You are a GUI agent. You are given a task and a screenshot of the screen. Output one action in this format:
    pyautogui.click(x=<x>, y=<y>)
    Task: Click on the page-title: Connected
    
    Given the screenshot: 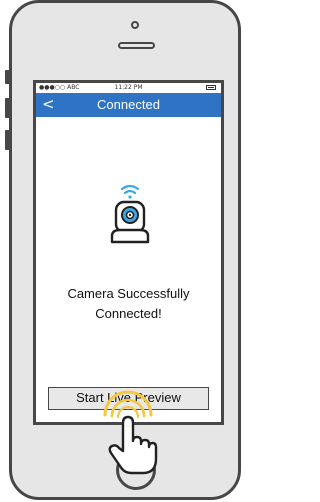 What is the action you would take?
    pyautogui.click(x=128, y=104)
    